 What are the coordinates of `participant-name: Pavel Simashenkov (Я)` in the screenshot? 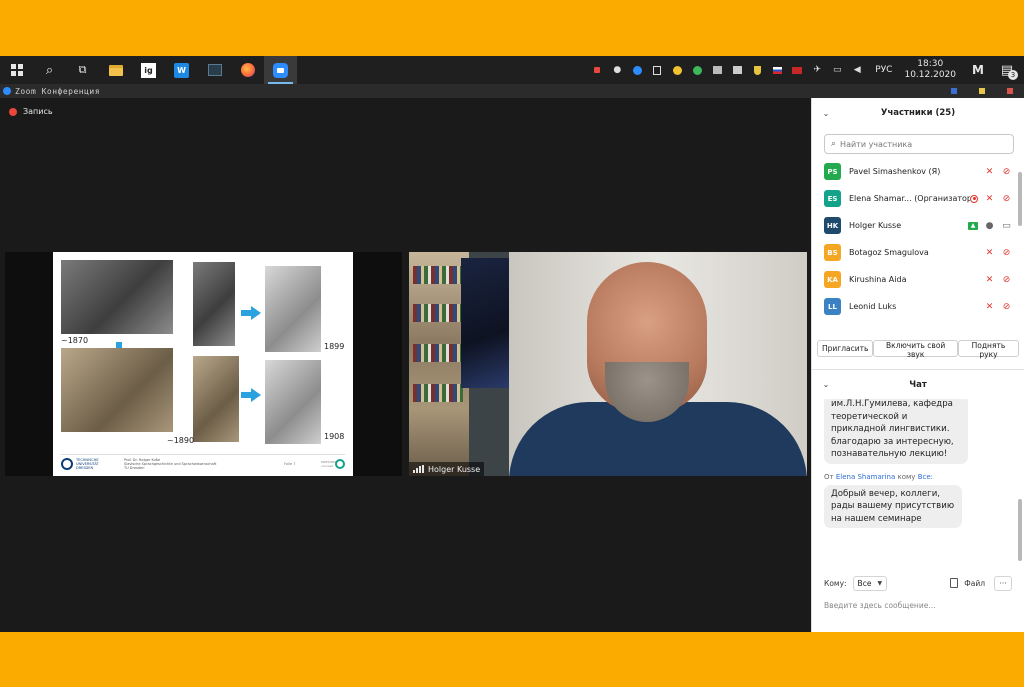 It's located at (895, 171).